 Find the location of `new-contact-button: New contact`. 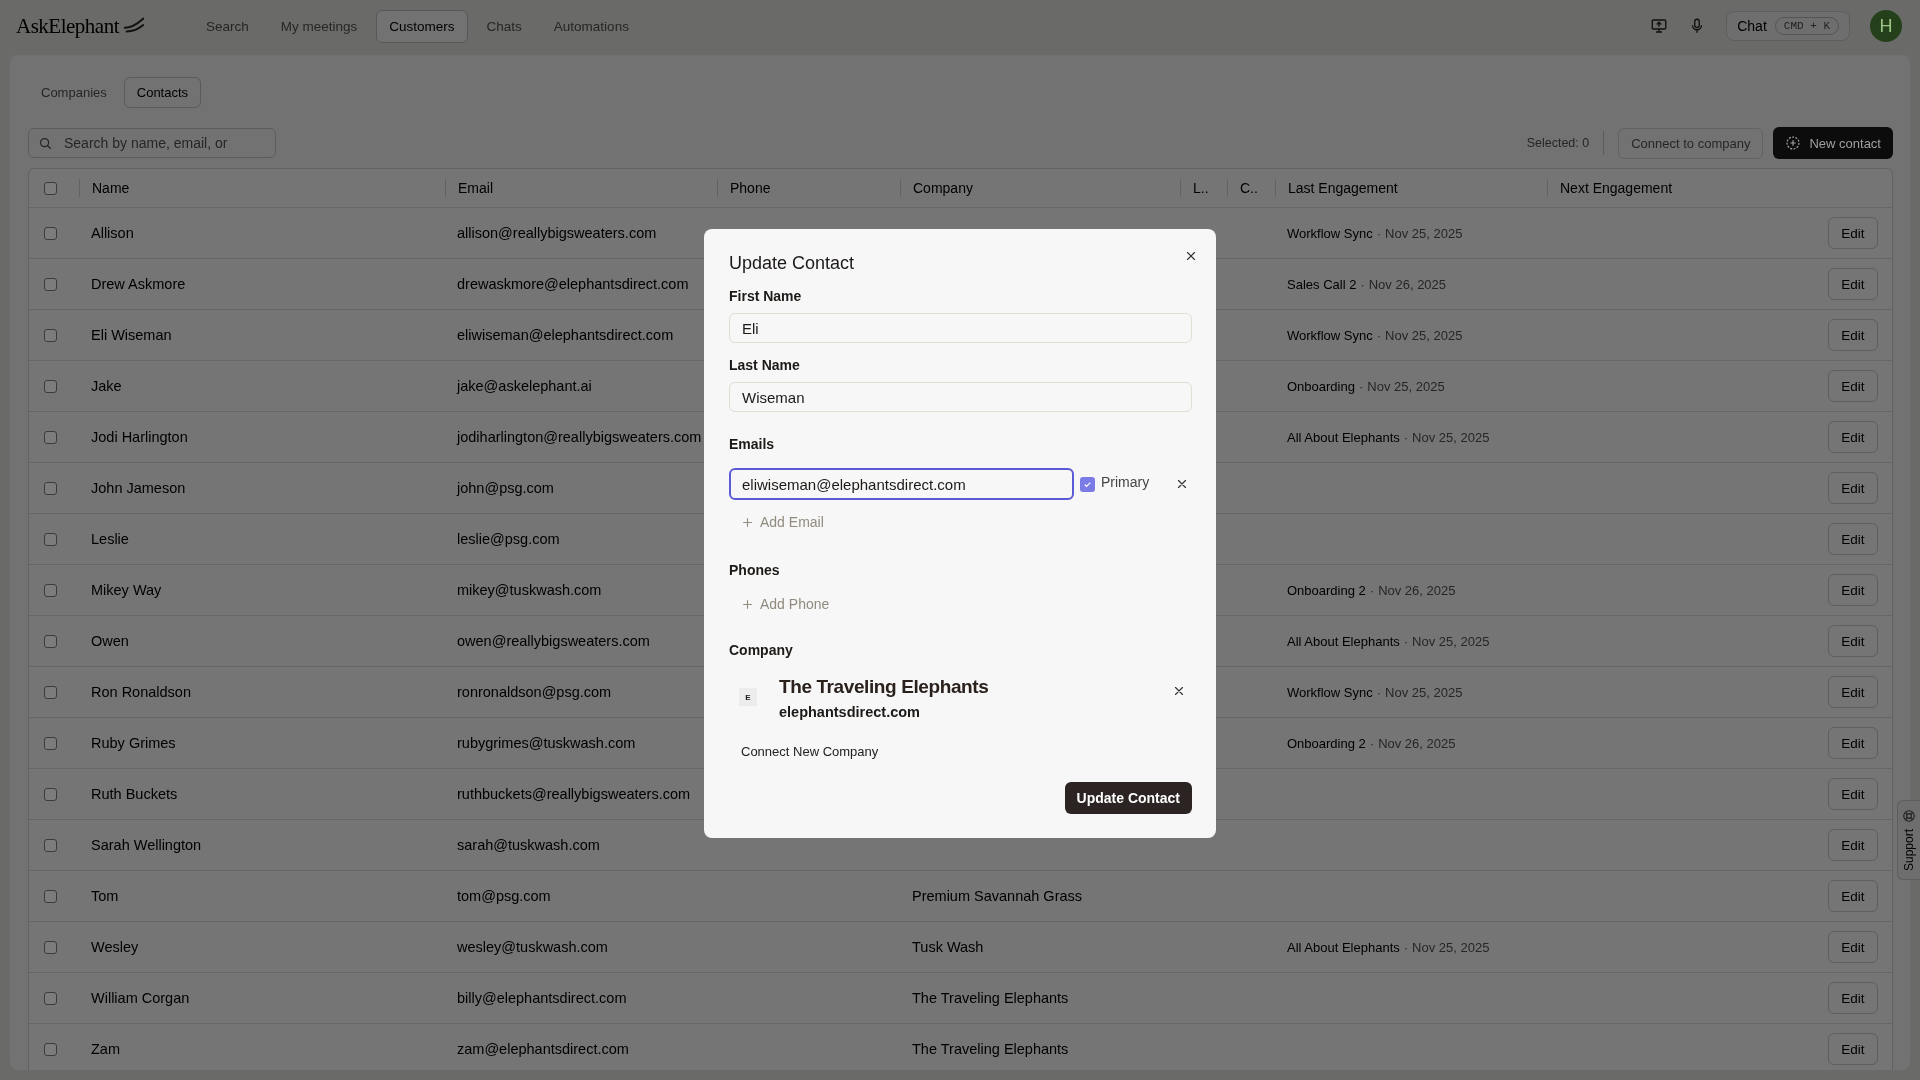

new-contact-button: New contact is located at coordinates (1833, 143).